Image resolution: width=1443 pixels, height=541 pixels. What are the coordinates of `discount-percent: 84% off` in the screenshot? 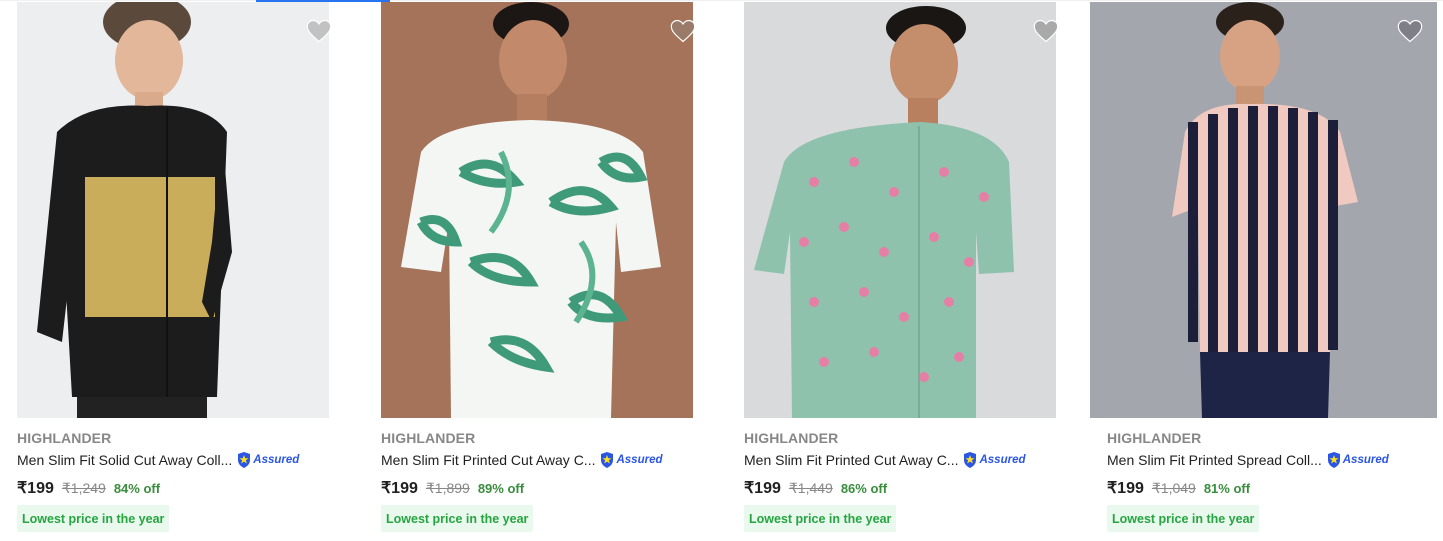 It's located at (137, 488).